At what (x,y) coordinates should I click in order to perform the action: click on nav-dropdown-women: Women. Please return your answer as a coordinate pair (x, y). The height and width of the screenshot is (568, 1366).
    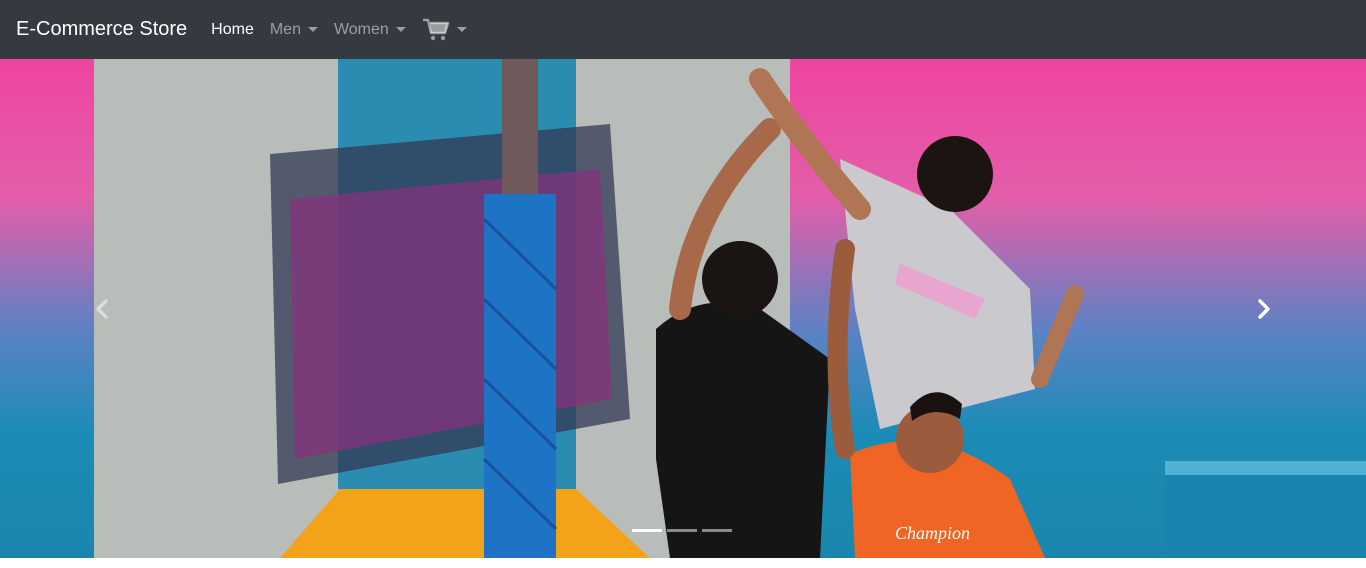
    Looking at the image, I should click on (370, 30).